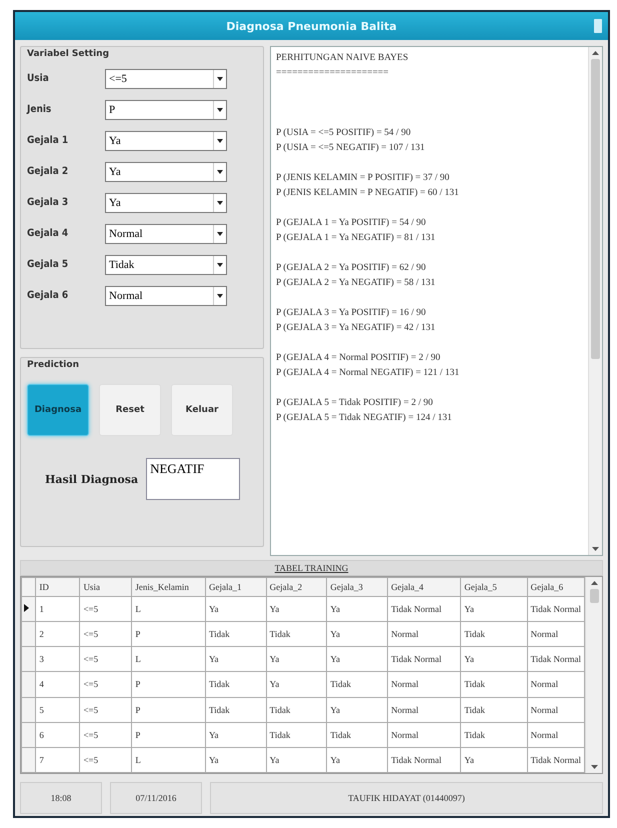 This screenshot has height=828, width=617. Describe the element at coordinates (48, 140) in the screenshot. I see `field-label: Gejala 1` at that location.